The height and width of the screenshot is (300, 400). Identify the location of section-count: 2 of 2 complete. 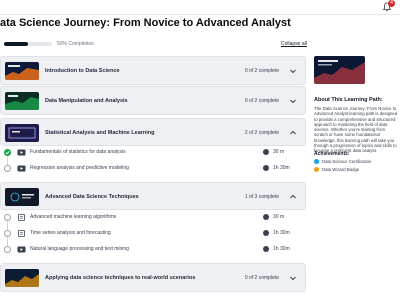
(261, 133).